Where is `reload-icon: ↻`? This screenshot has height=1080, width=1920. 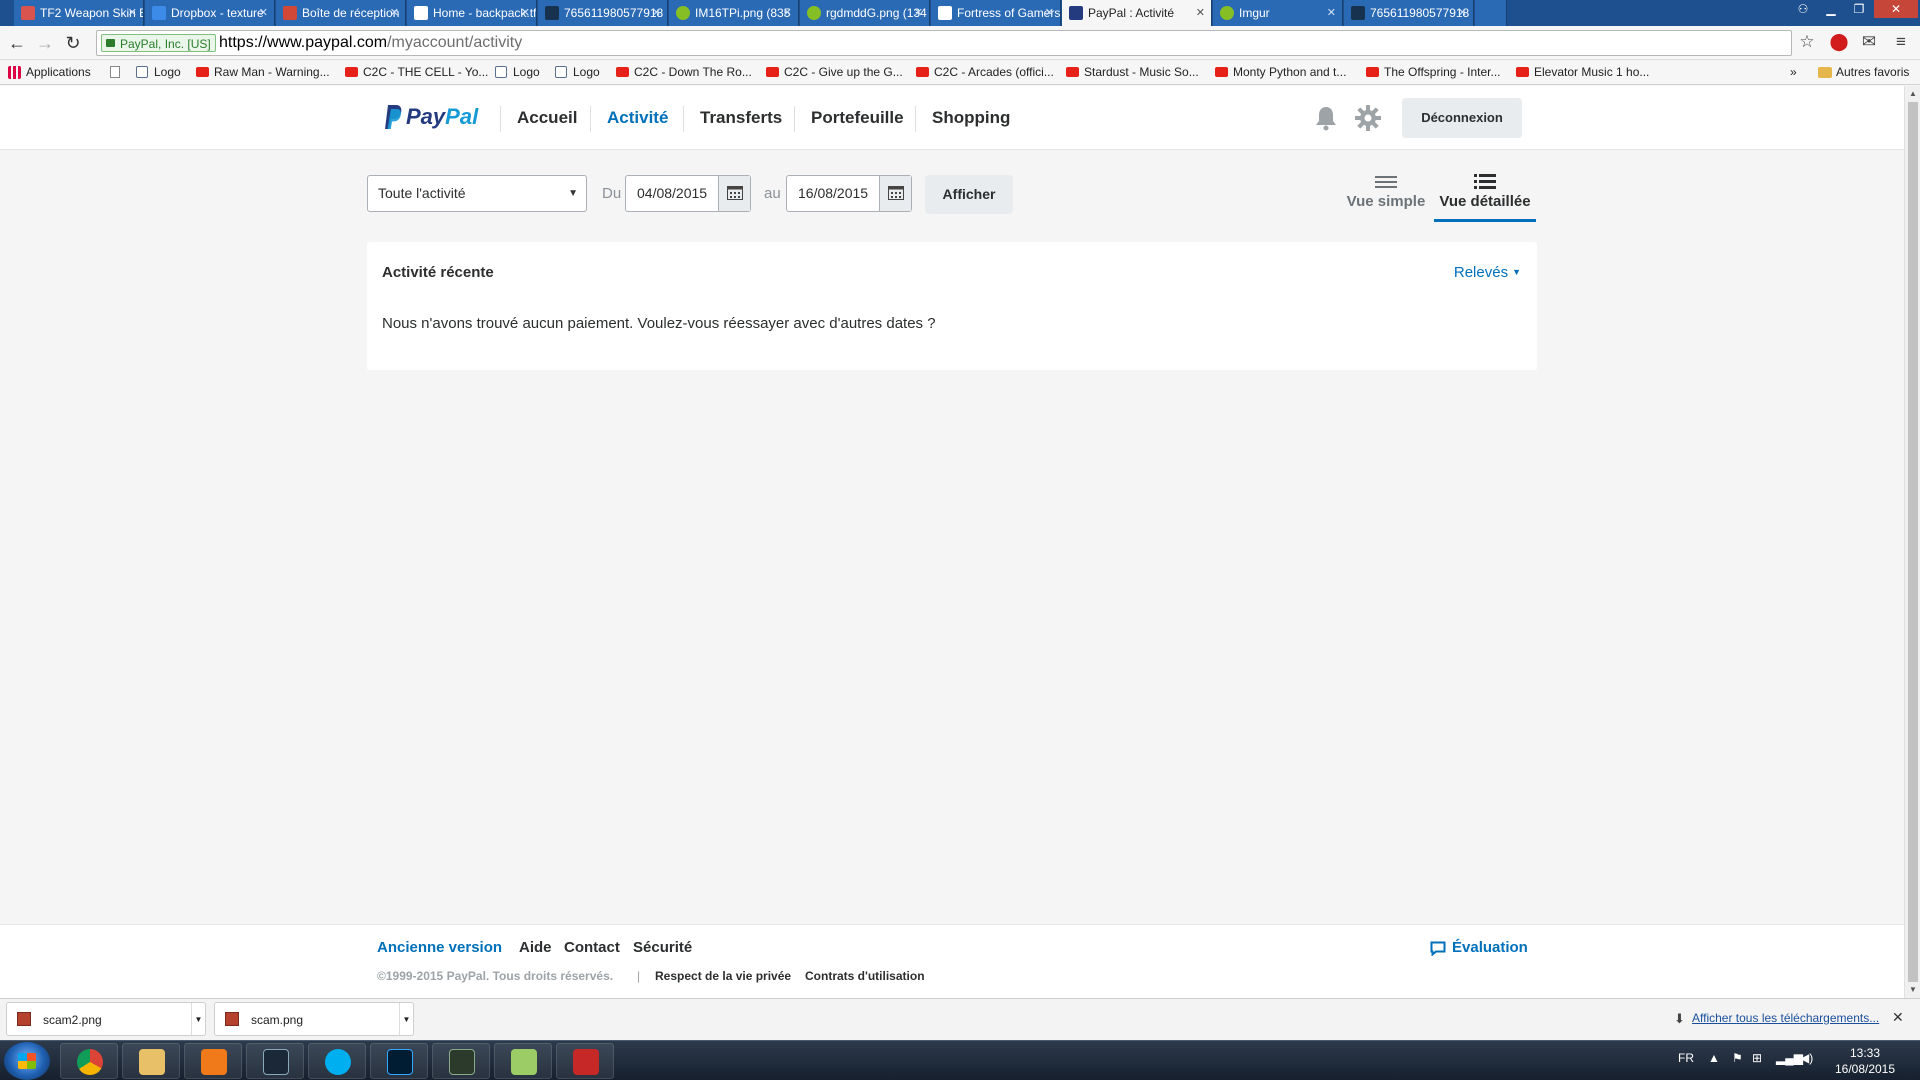
reload-icon: ↻ is located at coordinates (73, 43).